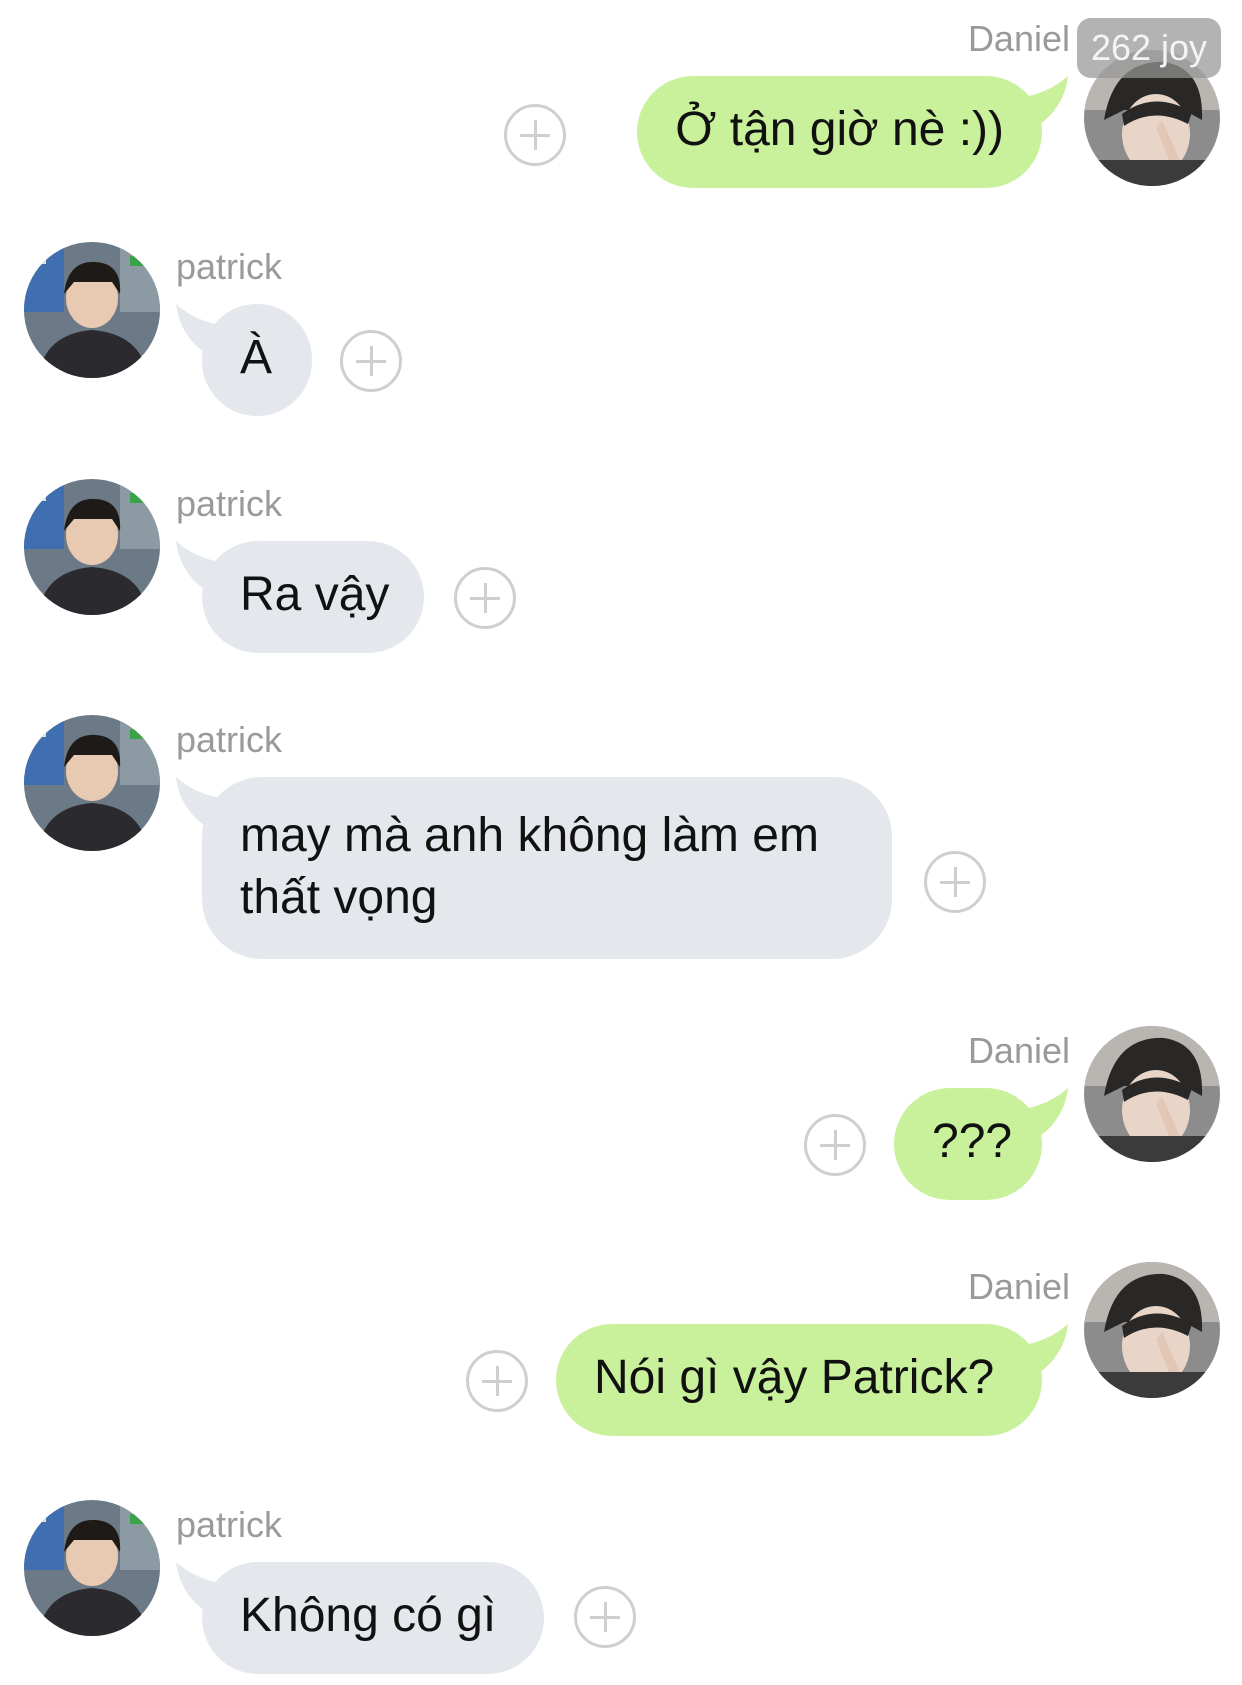  What do you see at coordinates (839, 129) in the screenshot?
I see `message-text: Ở tận giờ nè :))` at bounding box center [839, 129].